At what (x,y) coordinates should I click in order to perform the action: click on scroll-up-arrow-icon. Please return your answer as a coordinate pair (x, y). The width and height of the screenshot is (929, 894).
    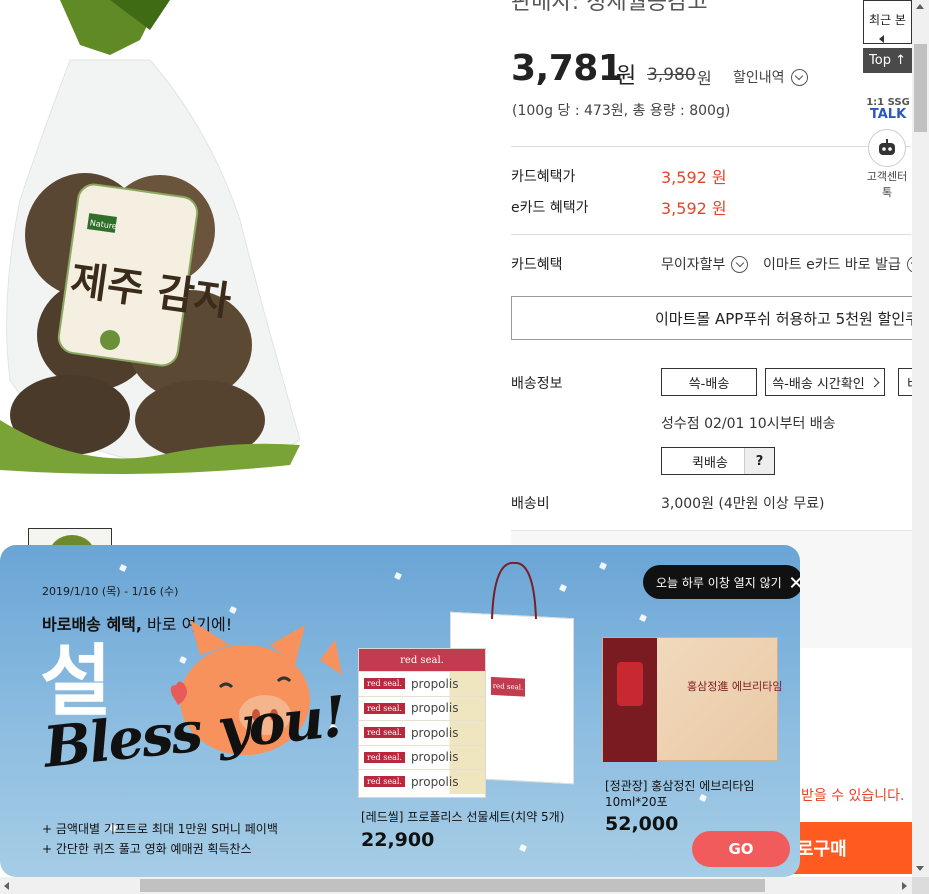
    Looking at the image, I should click on (920, 6).